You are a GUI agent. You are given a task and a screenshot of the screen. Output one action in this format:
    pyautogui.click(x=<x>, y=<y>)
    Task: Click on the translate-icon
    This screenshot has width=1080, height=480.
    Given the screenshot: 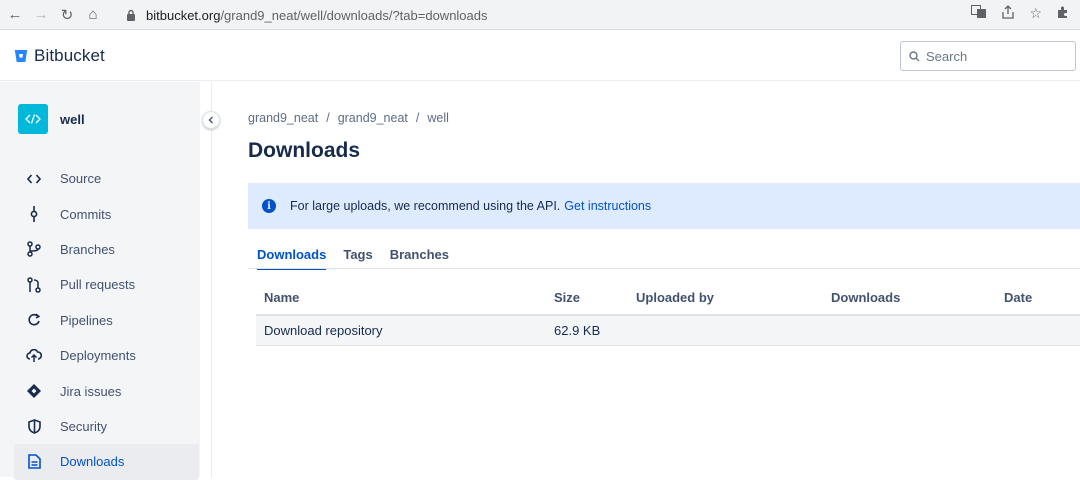 What is the action you would take?
    pyautogui.click(x=979, y=13)
    